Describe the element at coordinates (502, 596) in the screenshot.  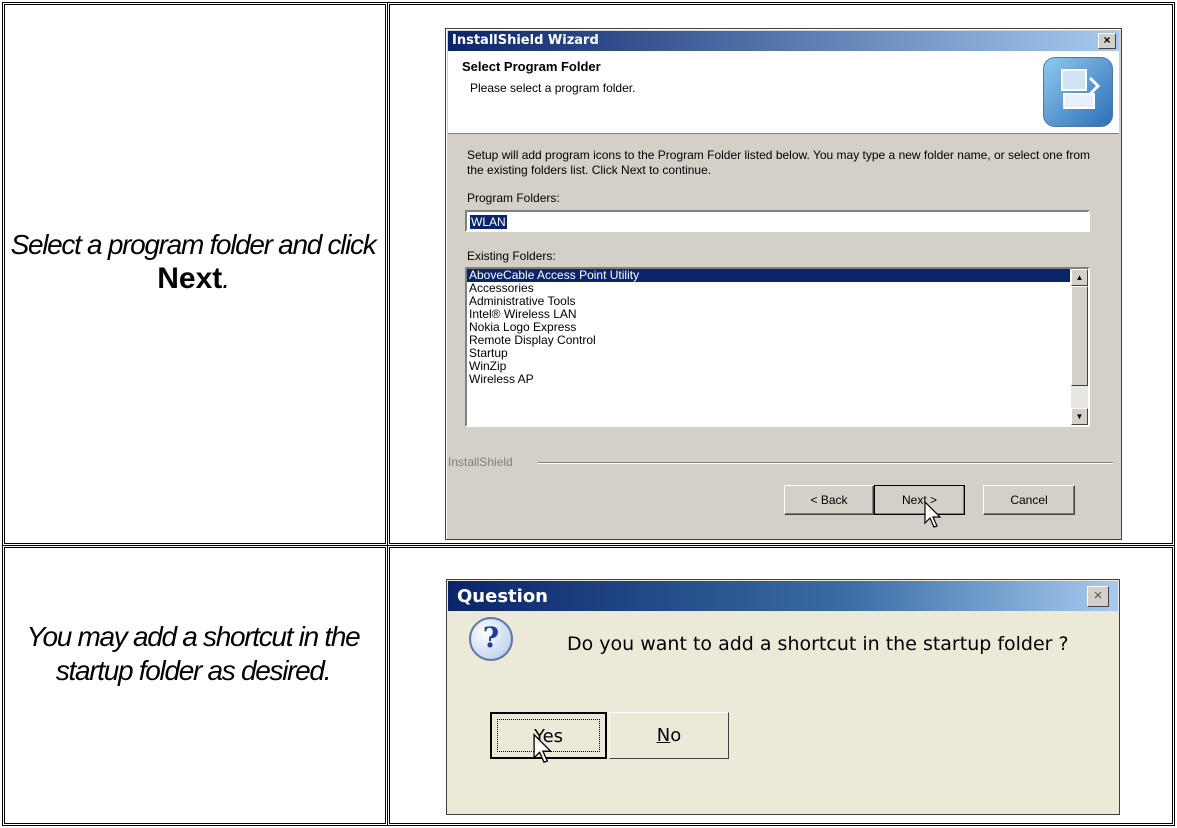
I see `question-title: Question` at that location.